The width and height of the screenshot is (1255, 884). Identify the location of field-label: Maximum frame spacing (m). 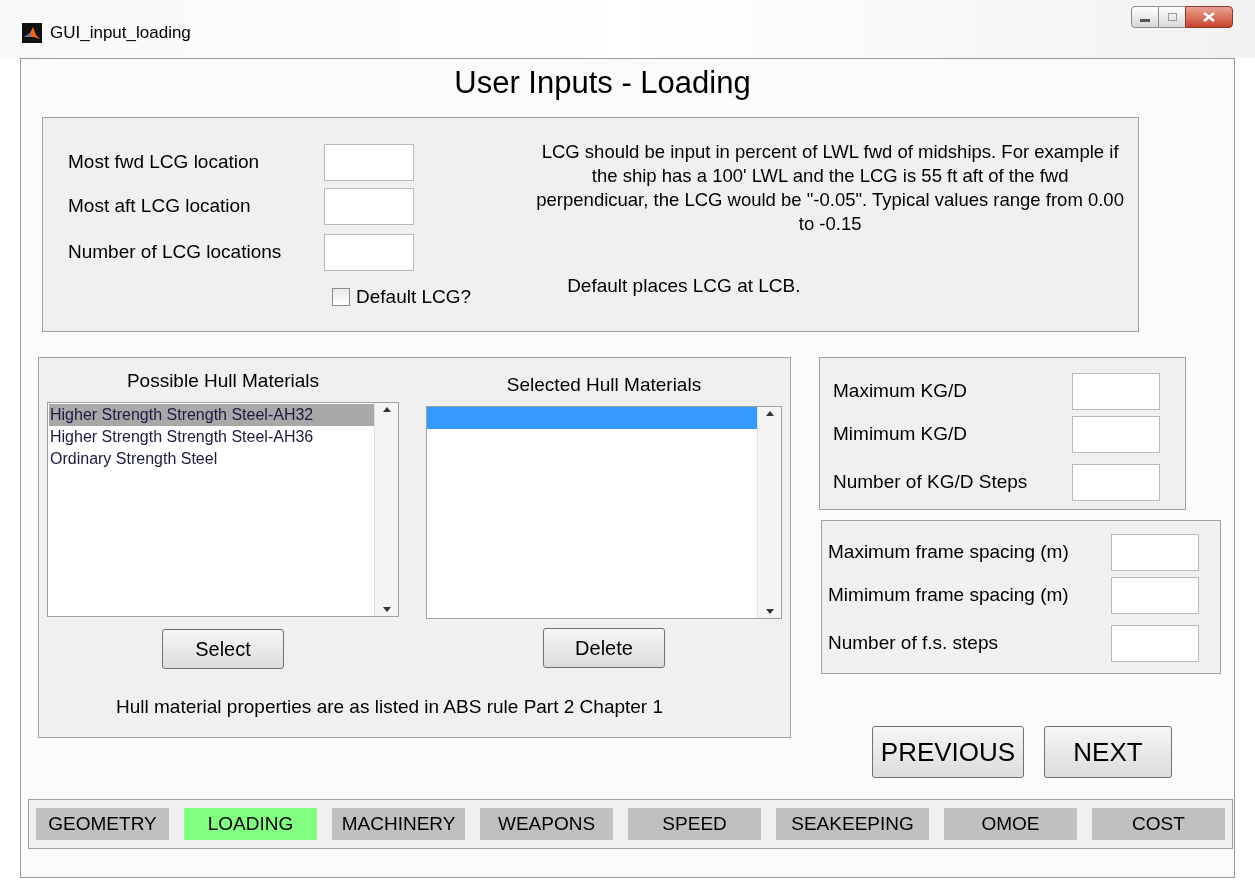
(948, 552).